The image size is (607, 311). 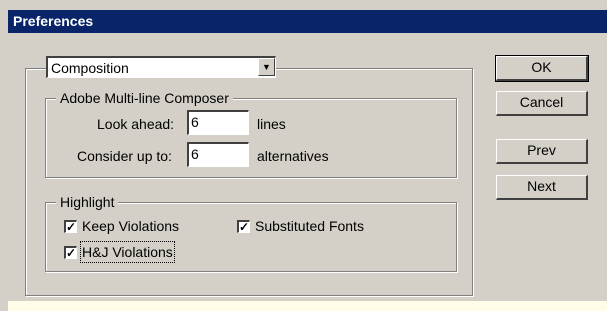 I want to click on bottom-strip, so click(x=307, y=306).